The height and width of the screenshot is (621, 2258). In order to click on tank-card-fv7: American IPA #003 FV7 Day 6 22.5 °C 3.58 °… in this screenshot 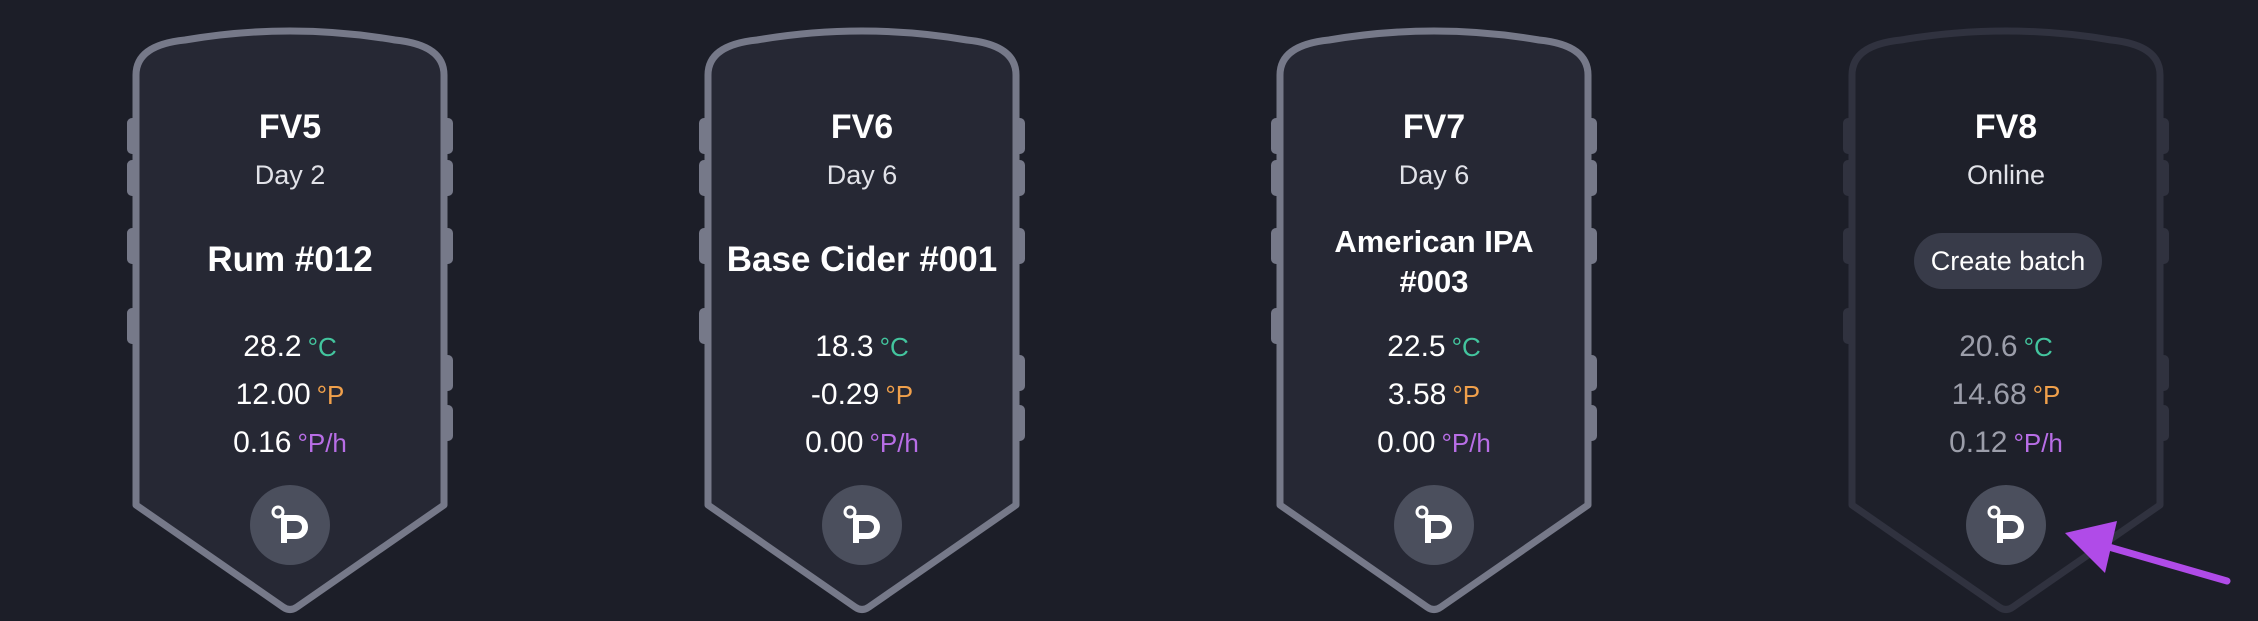, I will do `click(1434, 310)`.